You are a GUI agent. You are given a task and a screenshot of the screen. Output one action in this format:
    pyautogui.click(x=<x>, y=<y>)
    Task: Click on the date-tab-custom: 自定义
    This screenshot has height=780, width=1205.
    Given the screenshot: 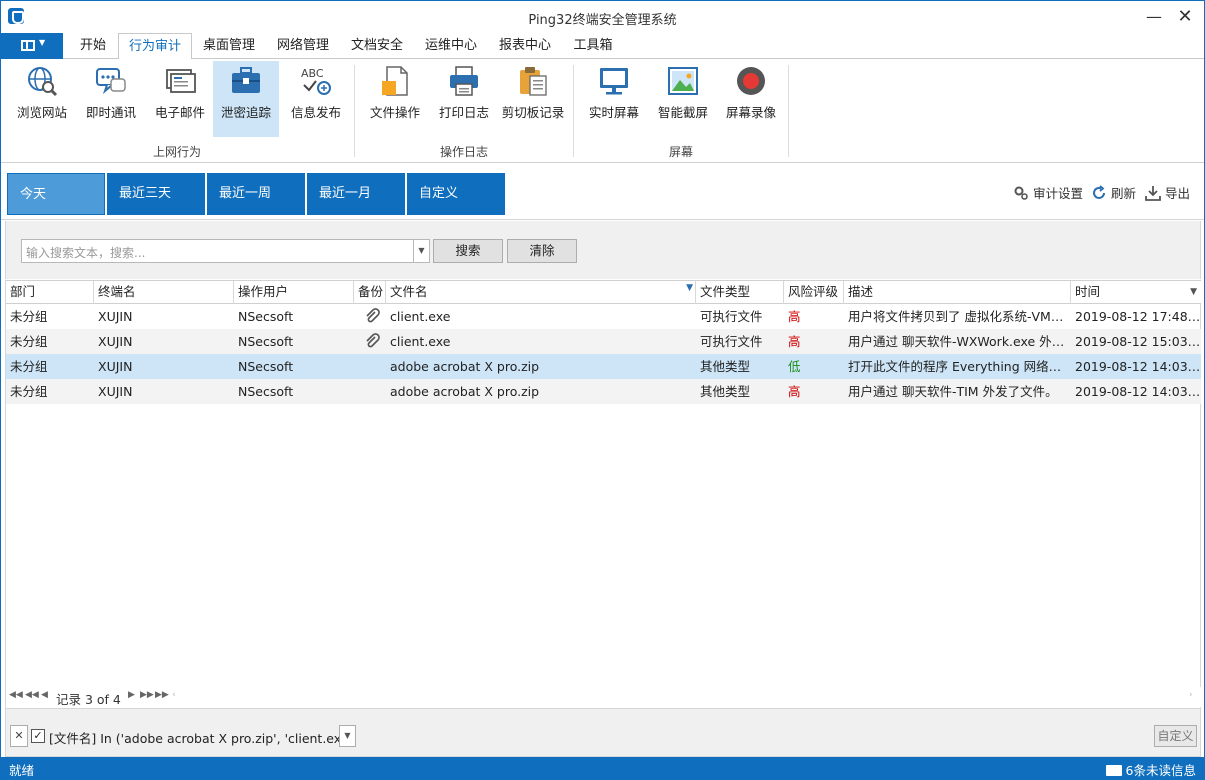 What is the action you would take?
    pyautogui.click(x=456, y=194)
    